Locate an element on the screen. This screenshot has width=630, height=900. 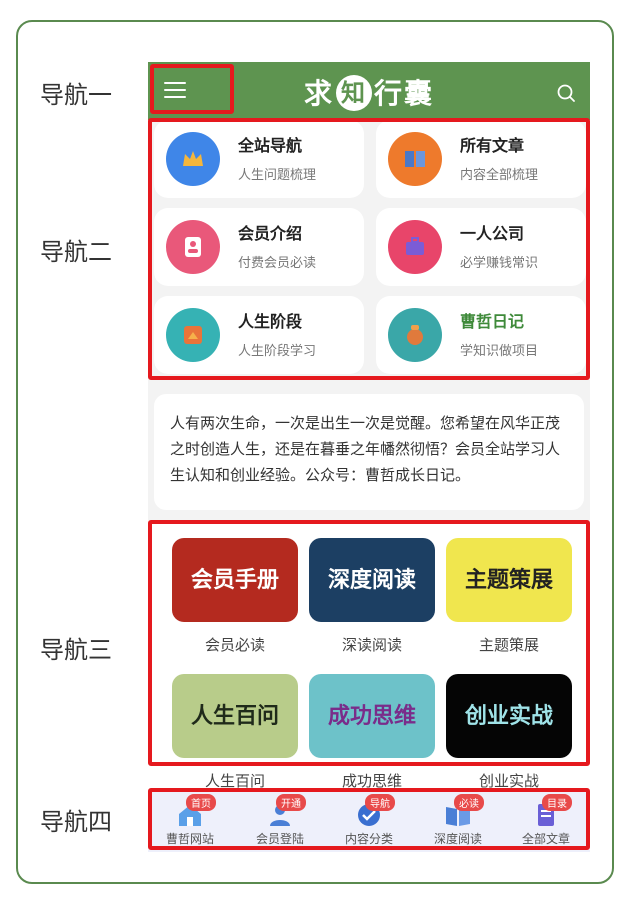
label-nav1: 导航一 is located at coordinates (76, 95).